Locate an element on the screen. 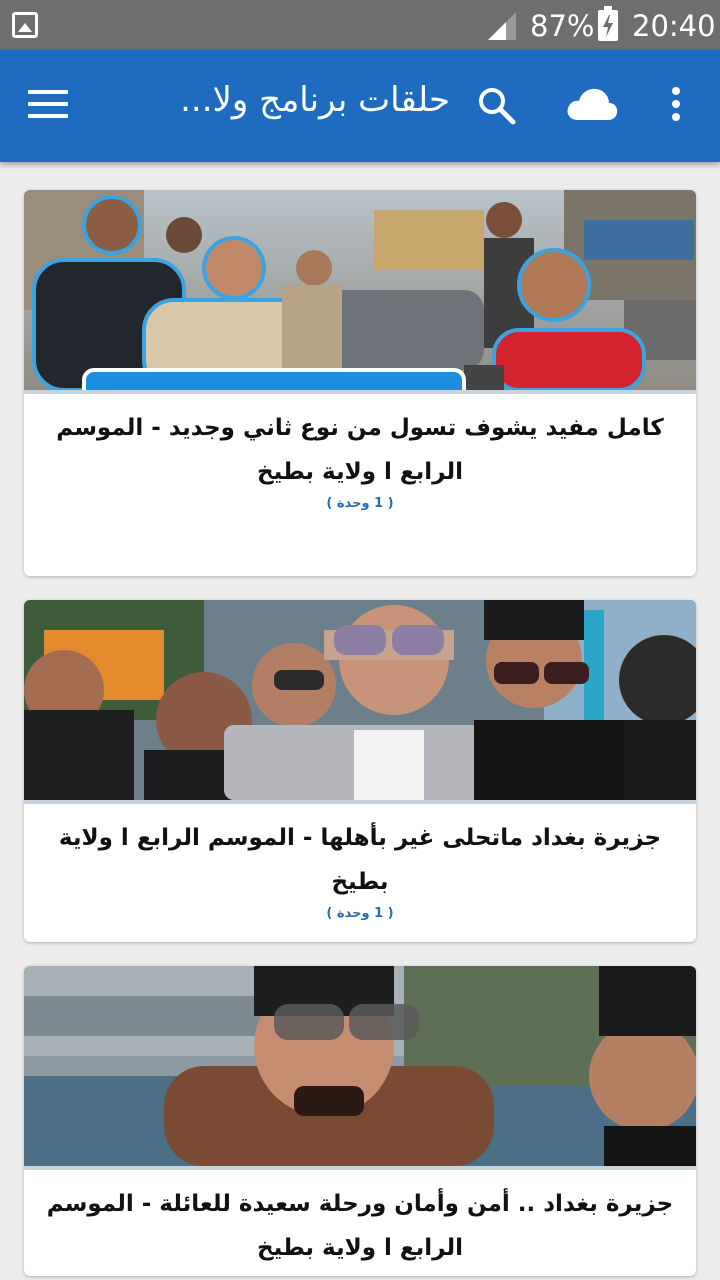  cloud-icon is located at coordinates (592, 104).